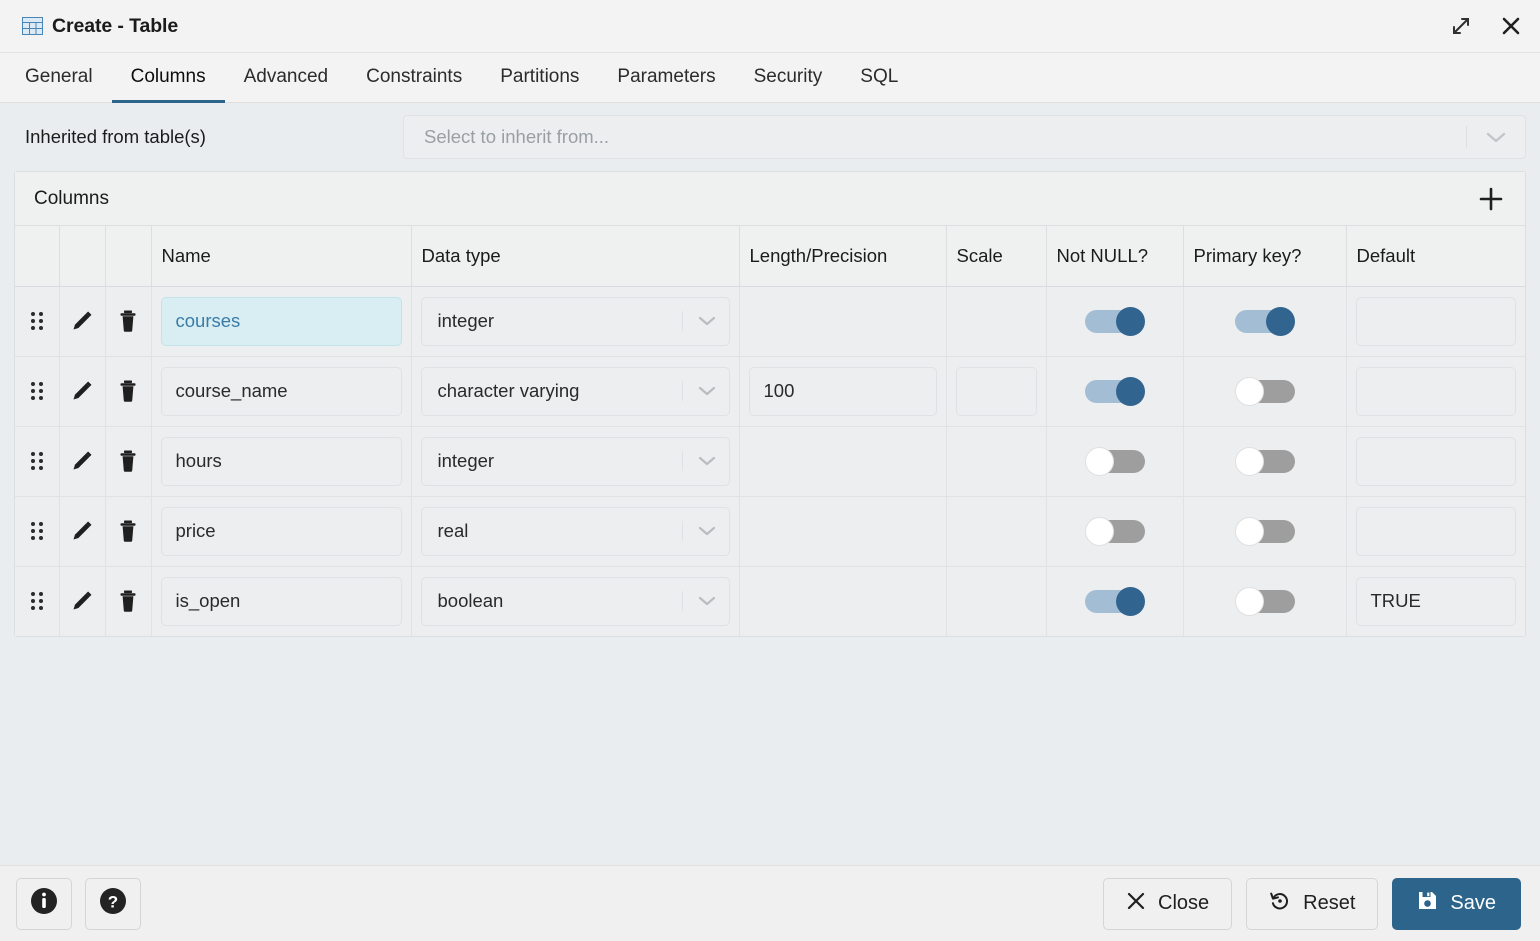 This screenshot has width=1540, height=941. I want to click on column-name-input: is_open, so click(281, 601).